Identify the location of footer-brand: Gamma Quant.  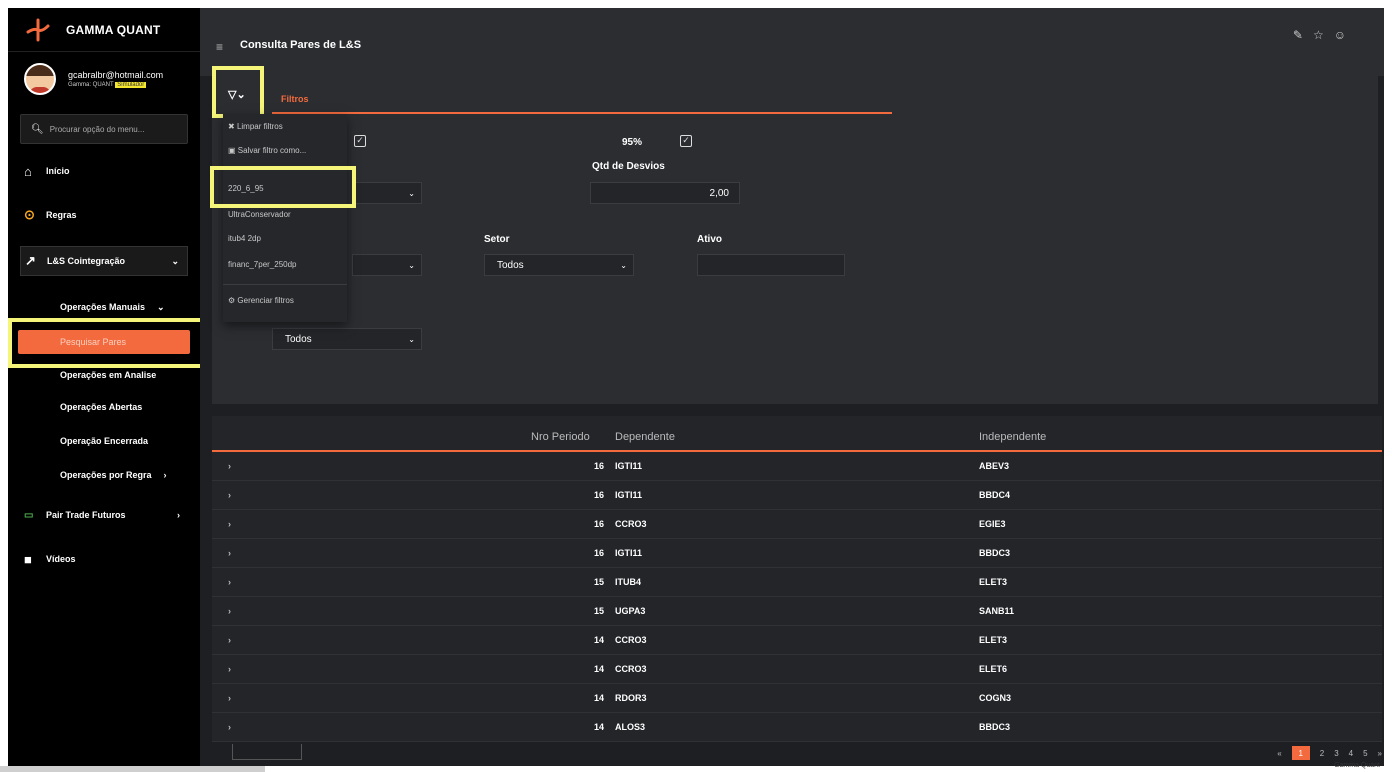
(1357, 765).